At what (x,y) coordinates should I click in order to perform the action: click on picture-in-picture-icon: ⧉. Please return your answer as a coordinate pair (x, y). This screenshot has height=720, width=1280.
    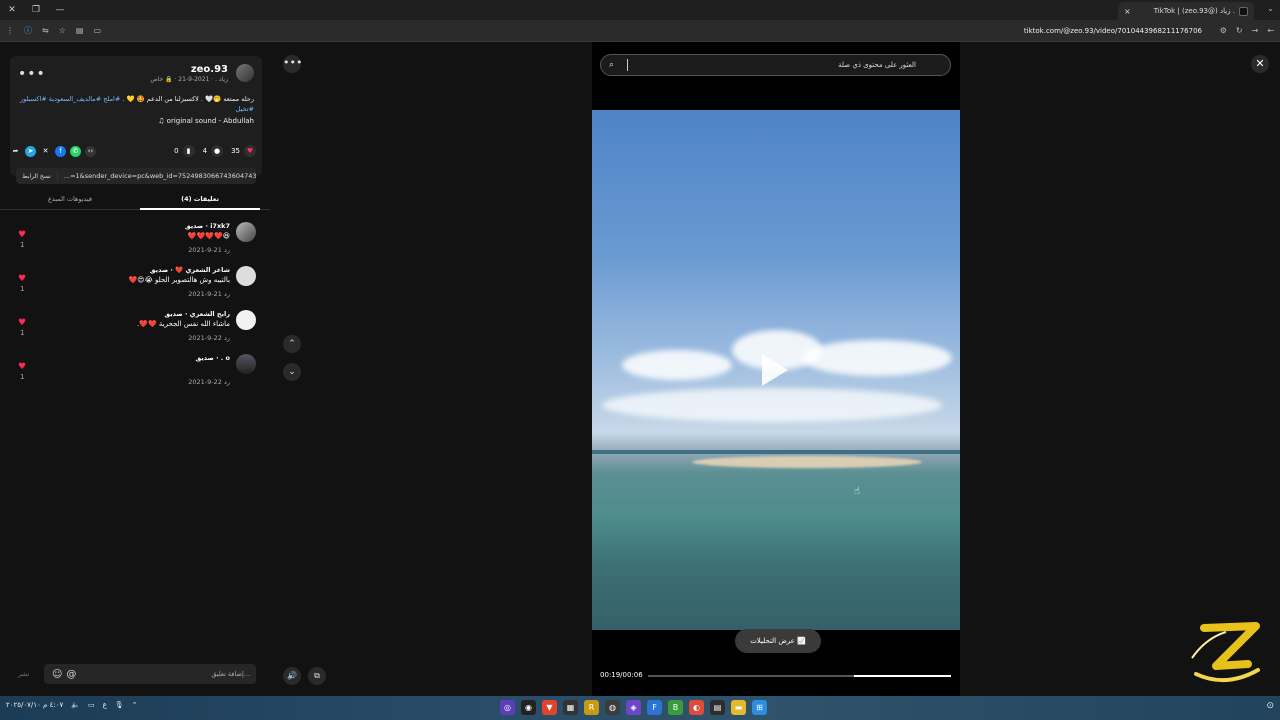
    Looking at the image, I should click on (317, 676).